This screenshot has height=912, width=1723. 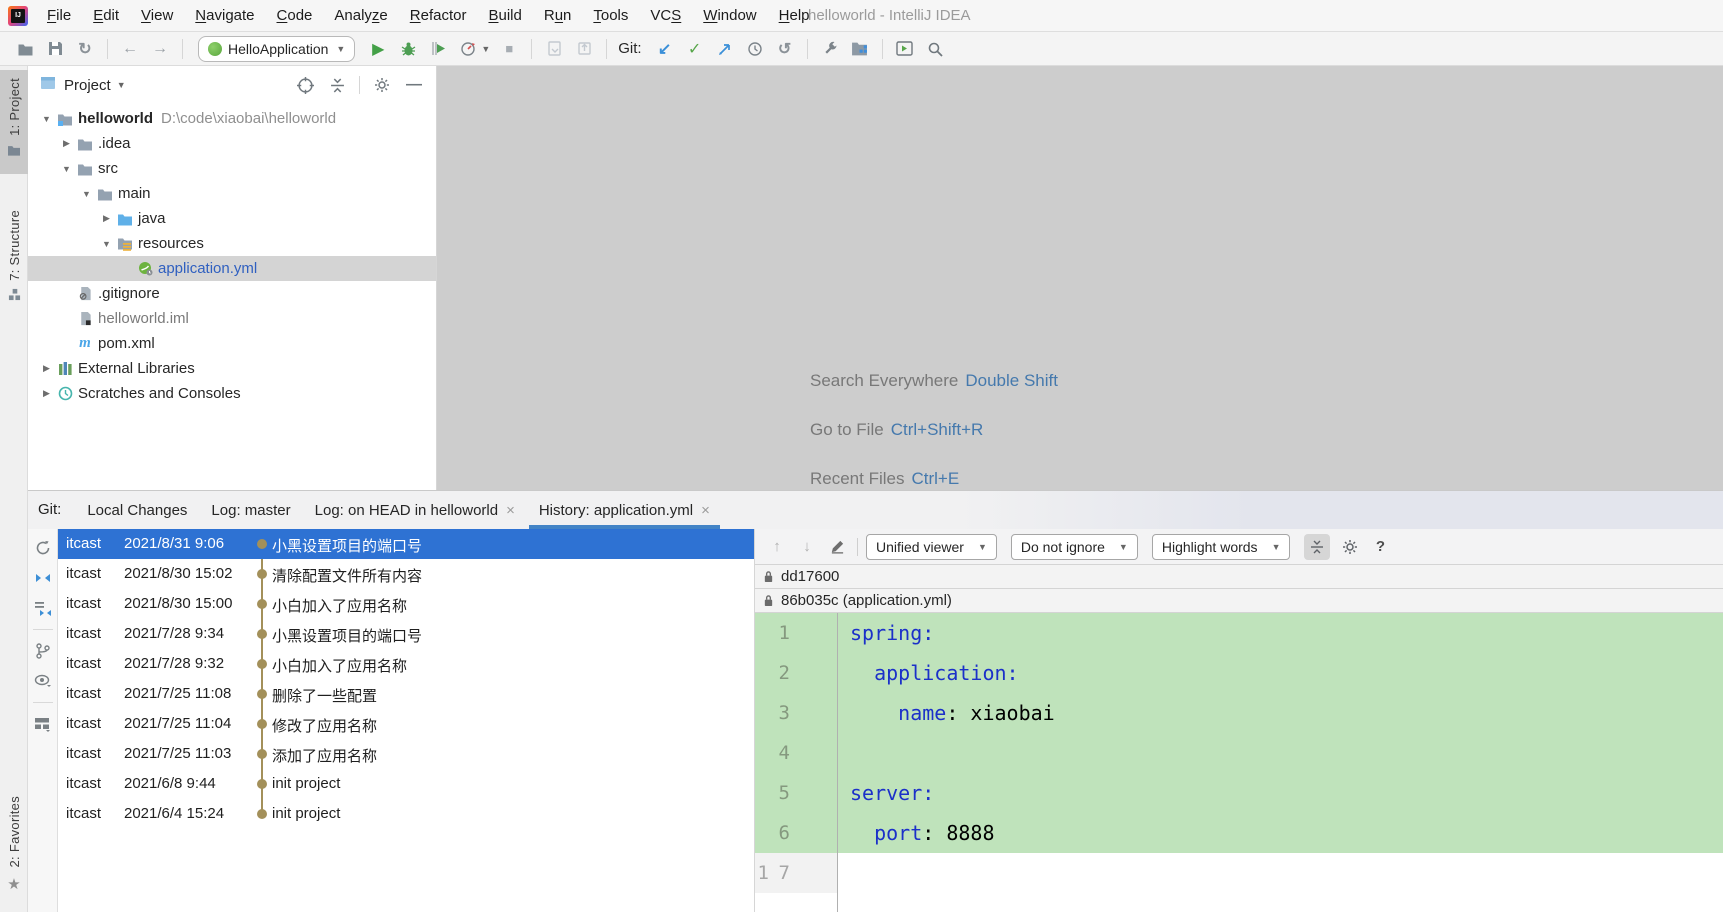 I want to click on rollback-icon: ↺, so click(x=785, y=49).